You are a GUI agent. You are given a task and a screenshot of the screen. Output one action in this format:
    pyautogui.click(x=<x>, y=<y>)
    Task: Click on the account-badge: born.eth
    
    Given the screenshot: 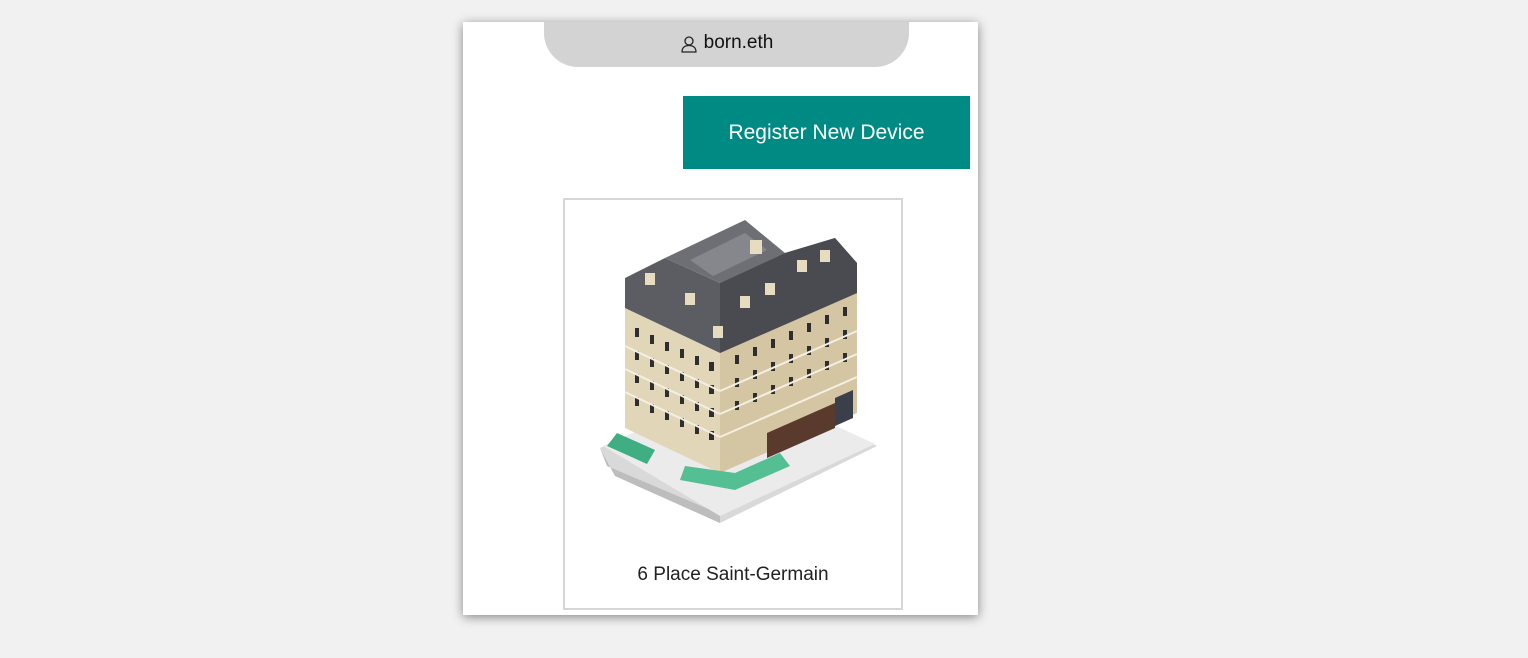 What is the action you would take?
    pyautogui.click(x=726, y=44)
    